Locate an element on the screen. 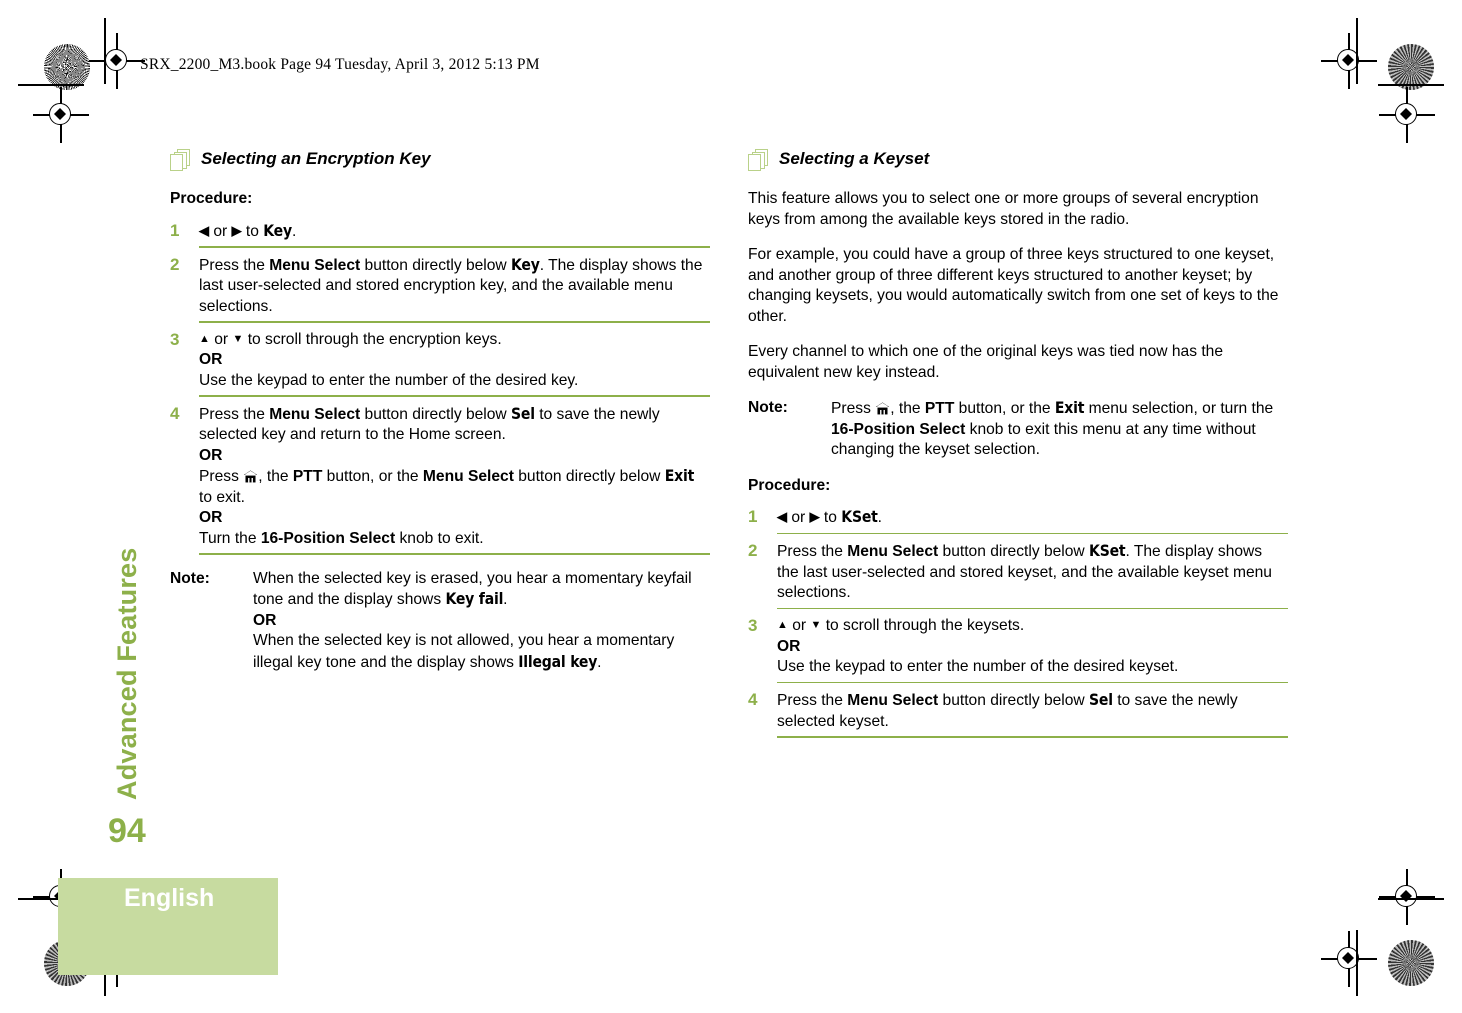 This screenshot has width=1462, height=1013. left-step-1-target: Key is located at coordinates (277, 230).